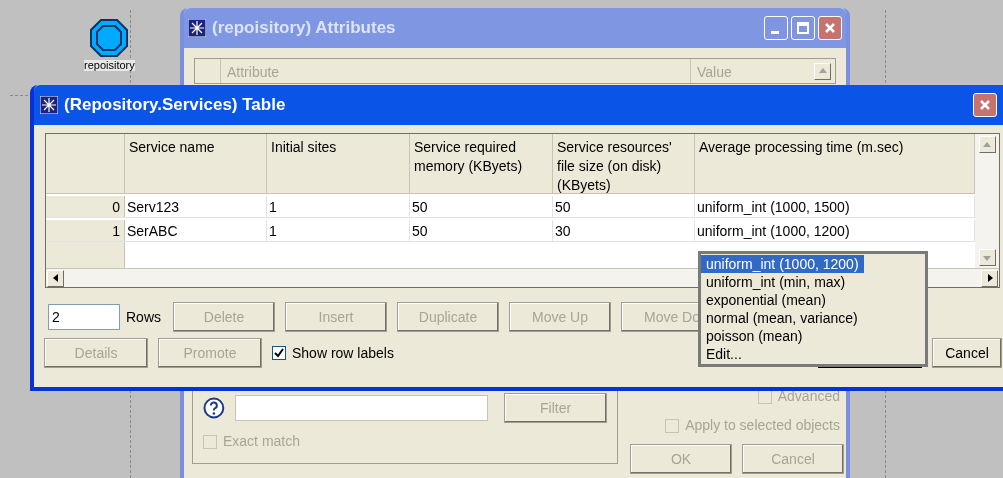 The image size is (1003, 478). What do you see at coordinates (143, 317) in the screenshot?
I see `rows-label: Rows` at bounding box center [143, 317].